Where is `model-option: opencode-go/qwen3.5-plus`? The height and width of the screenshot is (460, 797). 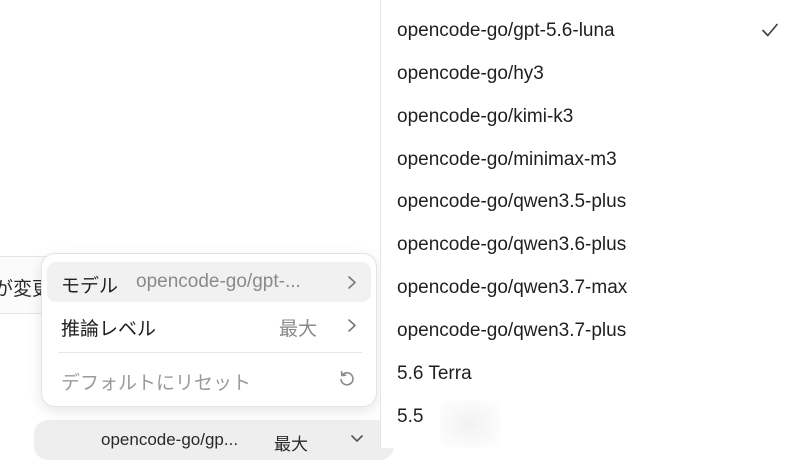 model-option: opencode-go/qwen3.5-plus is located at coordinates (589, 202).